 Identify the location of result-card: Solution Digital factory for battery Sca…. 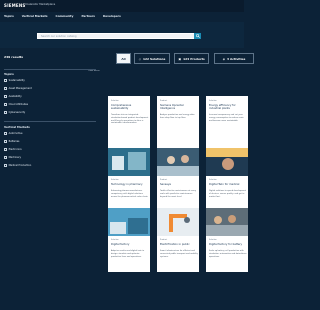
(227, 240).